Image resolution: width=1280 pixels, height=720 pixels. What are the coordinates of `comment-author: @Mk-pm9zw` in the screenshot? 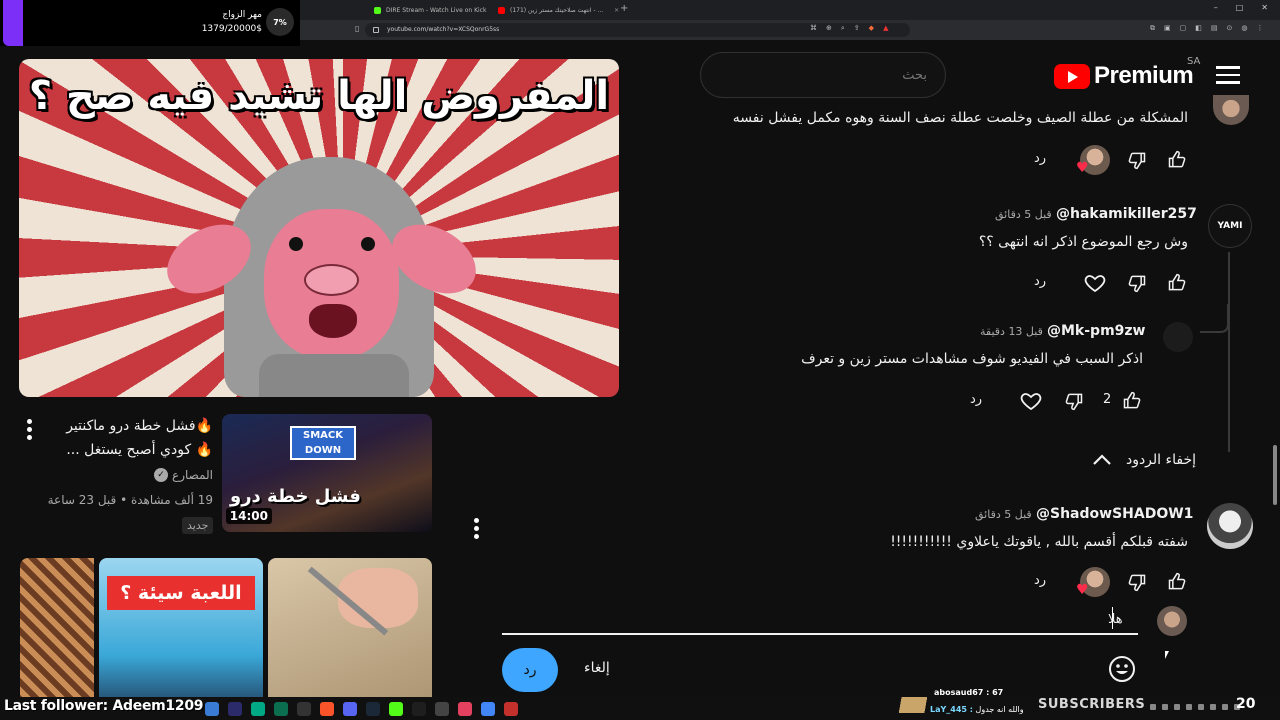 It's located at (1096, 331).